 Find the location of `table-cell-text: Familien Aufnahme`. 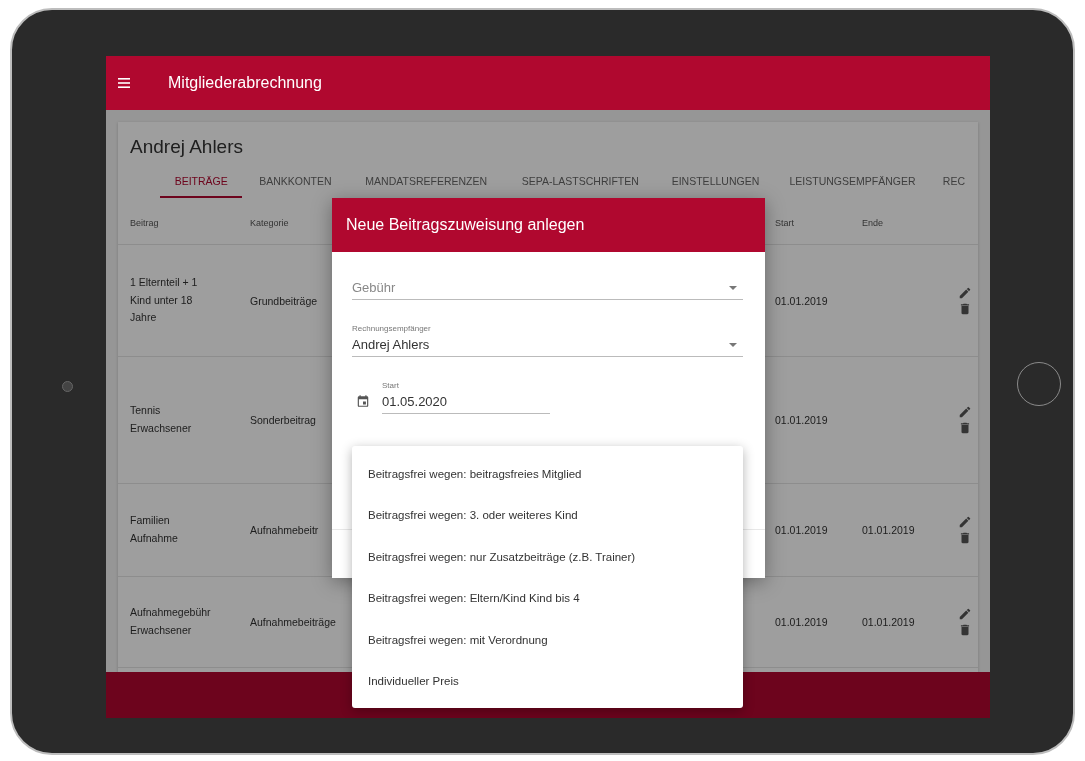

table-cell-text: Familien Aufnahme is located at coordinates (154, 529).